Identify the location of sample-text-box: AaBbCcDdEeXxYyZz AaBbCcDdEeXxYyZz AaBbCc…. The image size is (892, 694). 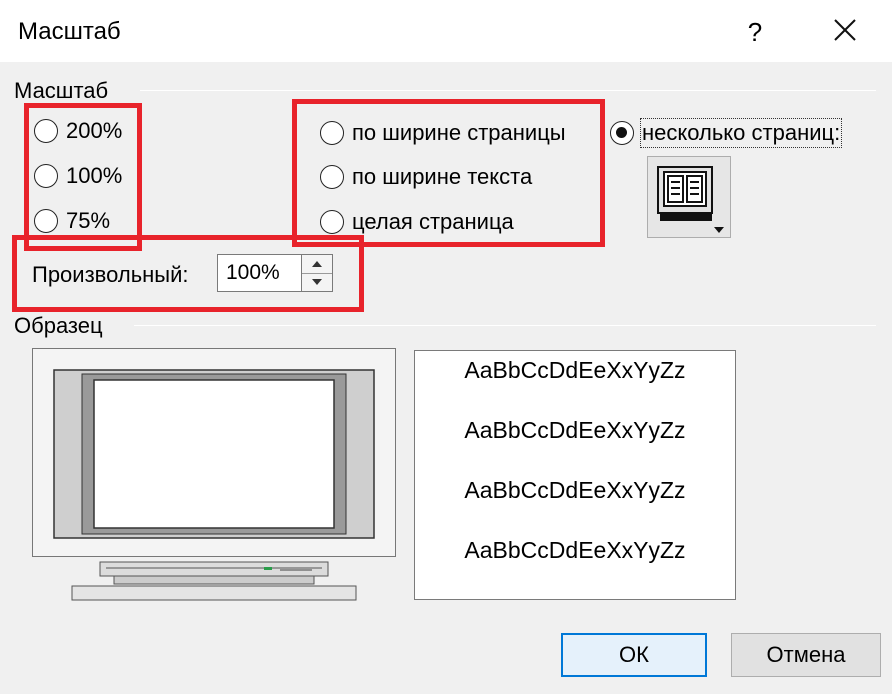
(575, 475).